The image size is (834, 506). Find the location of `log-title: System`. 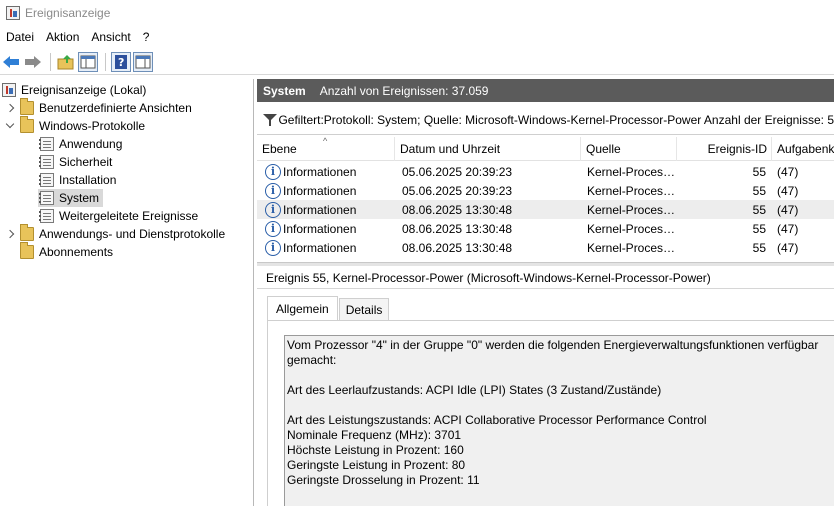

log-title: System is located at coordinates (284, 90).